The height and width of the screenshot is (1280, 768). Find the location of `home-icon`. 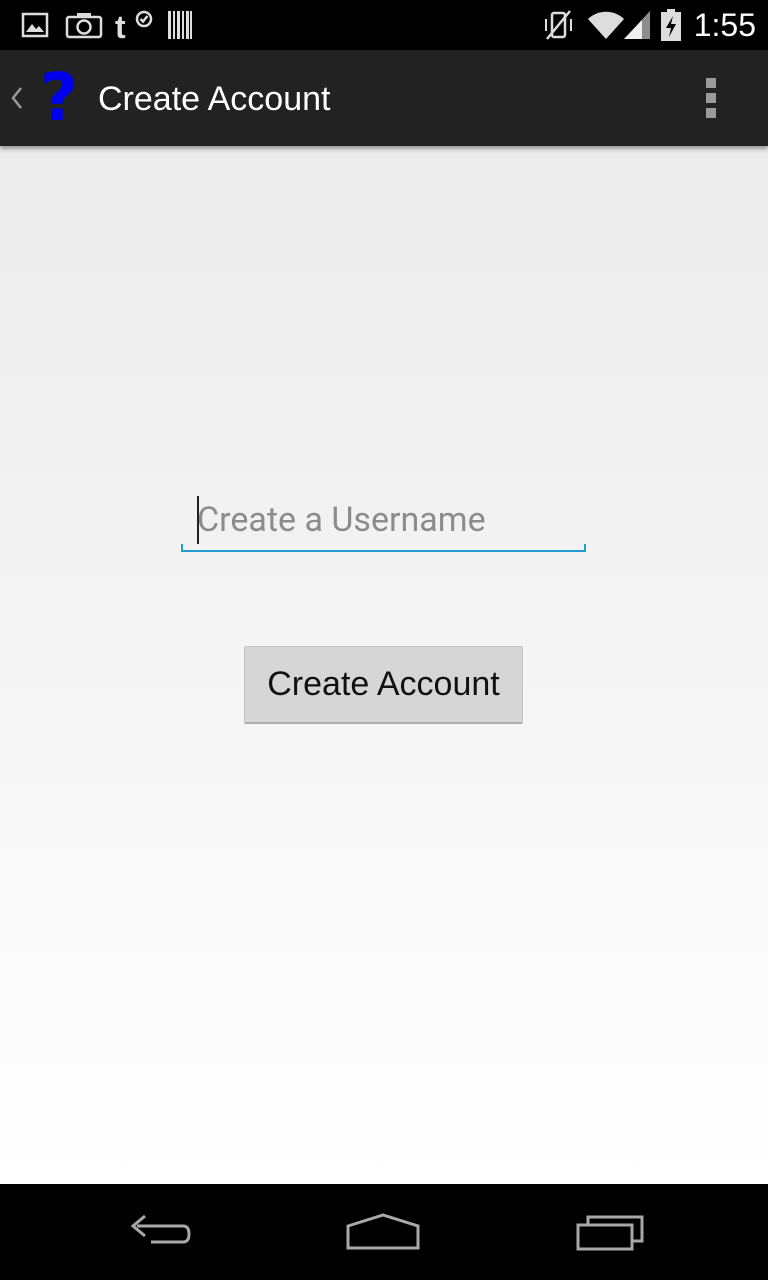

home-icon is located at coordinates (383, 1232).